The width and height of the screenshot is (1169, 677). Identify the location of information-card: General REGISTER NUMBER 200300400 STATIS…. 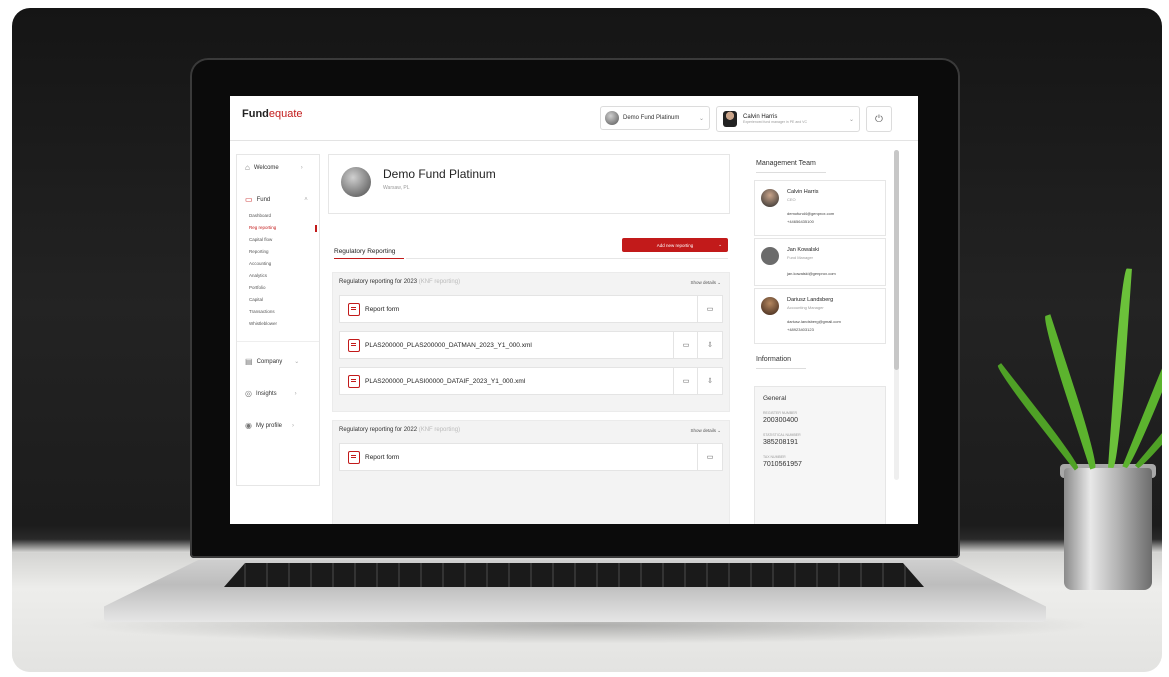
(820, 455).